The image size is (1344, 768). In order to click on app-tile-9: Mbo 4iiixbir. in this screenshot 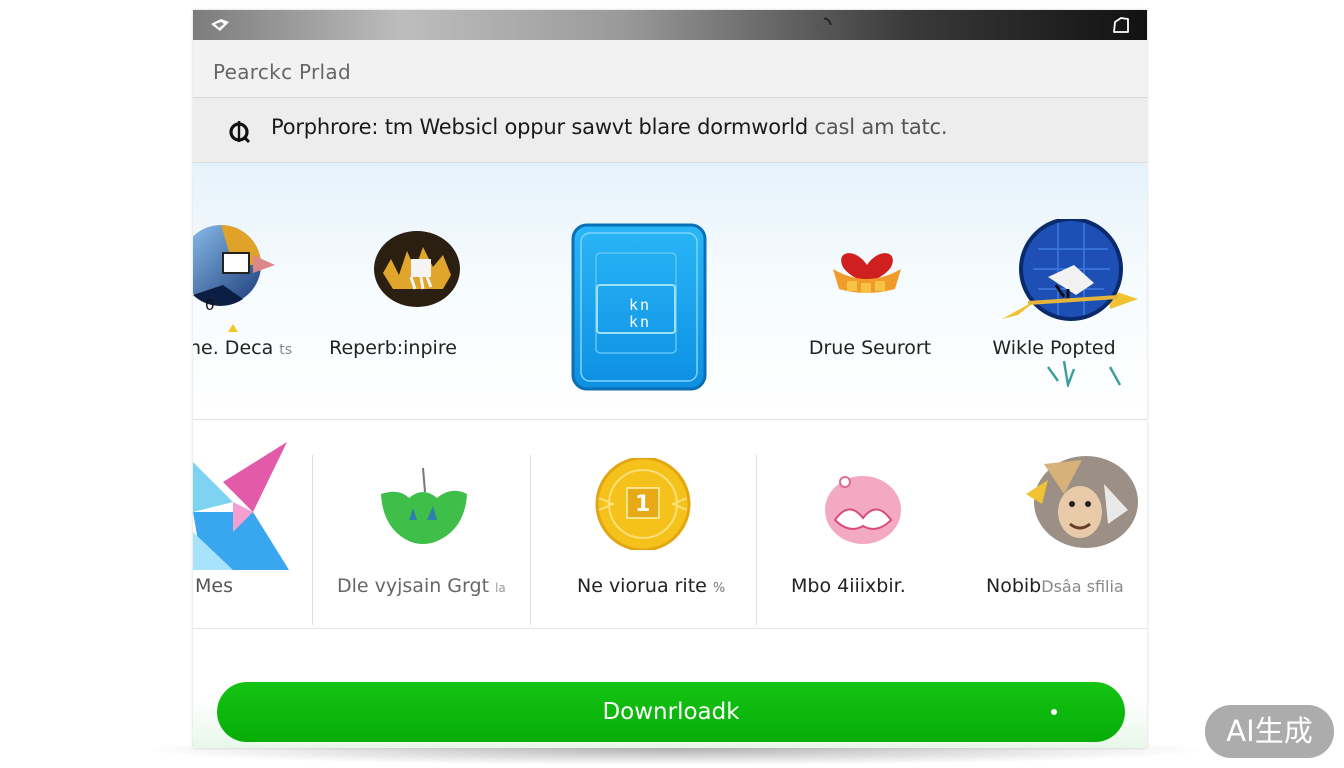, I will do `click(862, 524)`.